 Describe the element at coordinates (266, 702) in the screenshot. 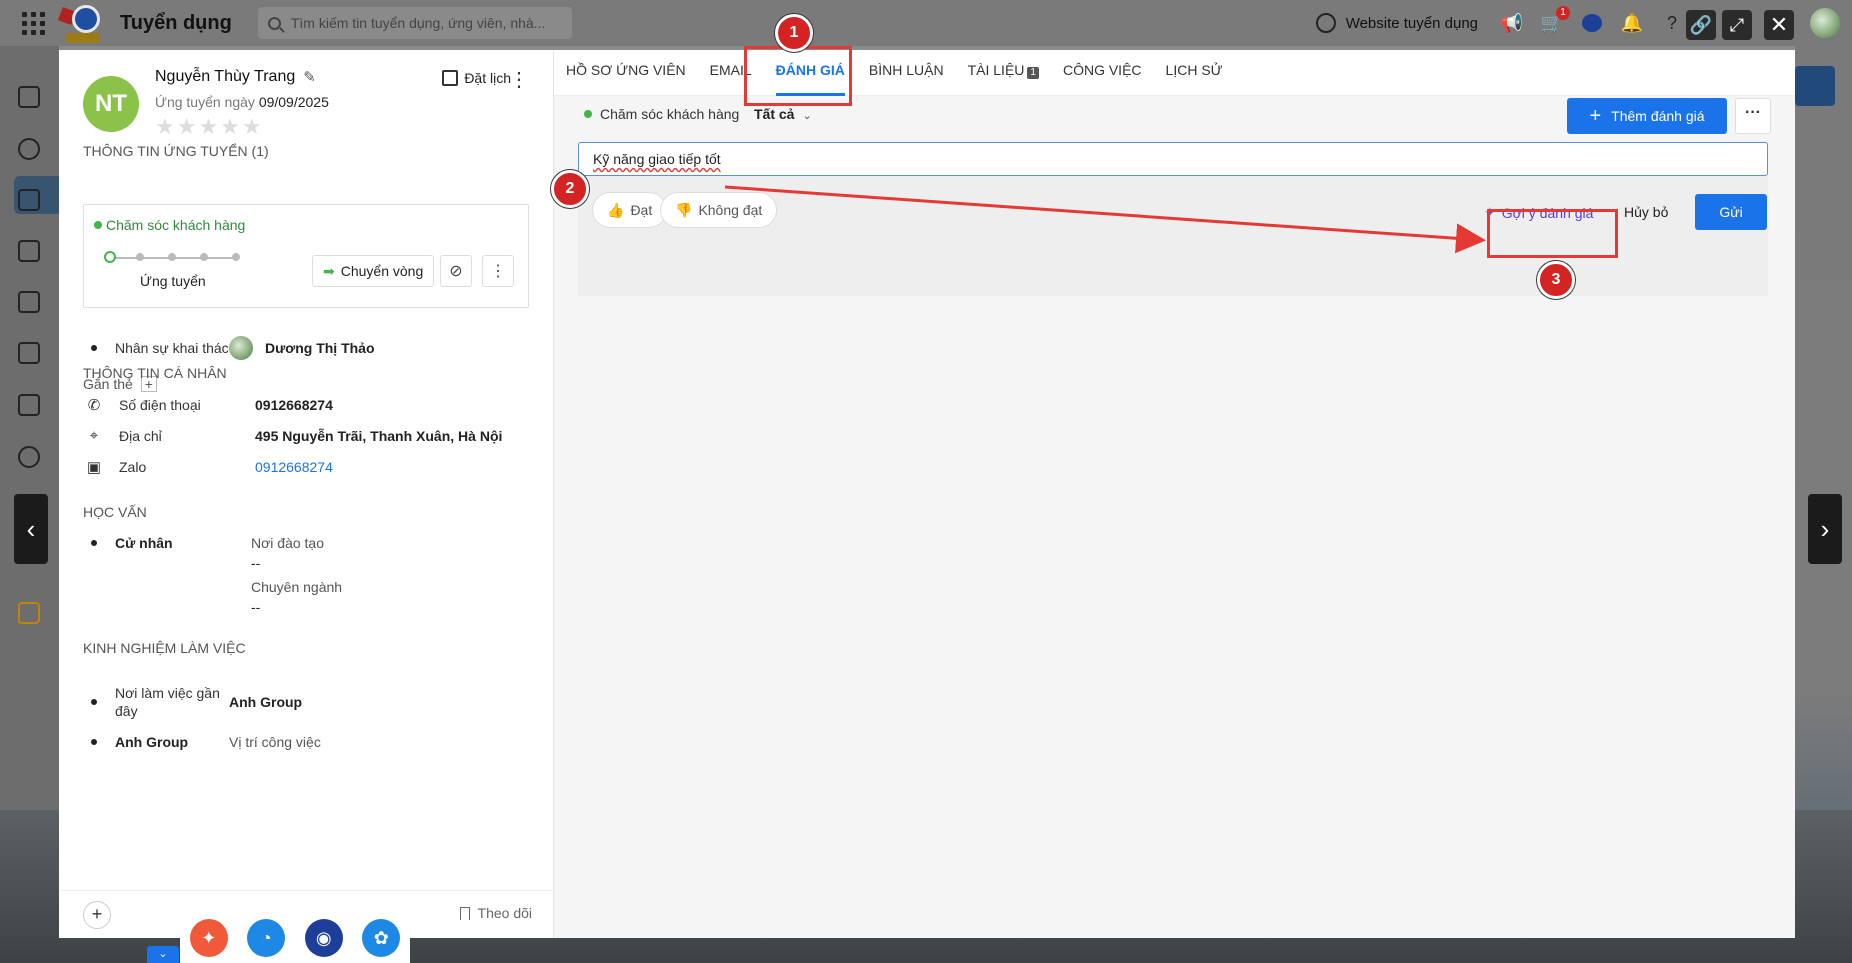

I see `recent-workplace-value: Anh Group` at that location.